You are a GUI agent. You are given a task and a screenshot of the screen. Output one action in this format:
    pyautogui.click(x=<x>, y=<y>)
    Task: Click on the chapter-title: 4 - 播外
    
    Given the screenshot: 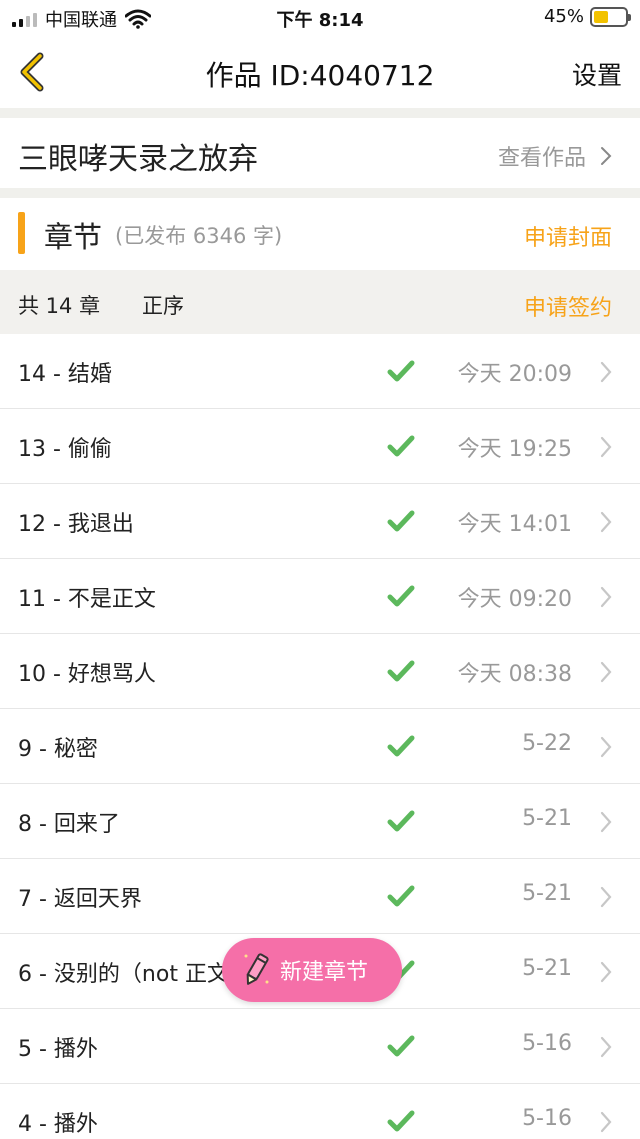 What is the action you would take?
    pyautogui.click(x=58, y=1124)
    